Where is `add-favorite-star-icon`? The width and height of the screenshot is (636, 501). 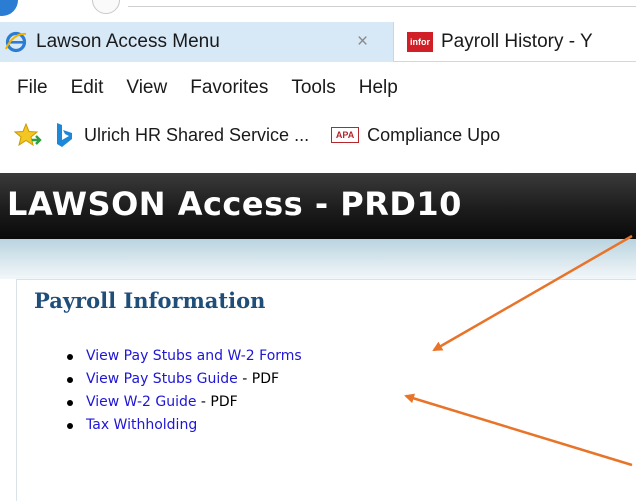
add-favorite-star-icon is located at coordinates (28, 135).